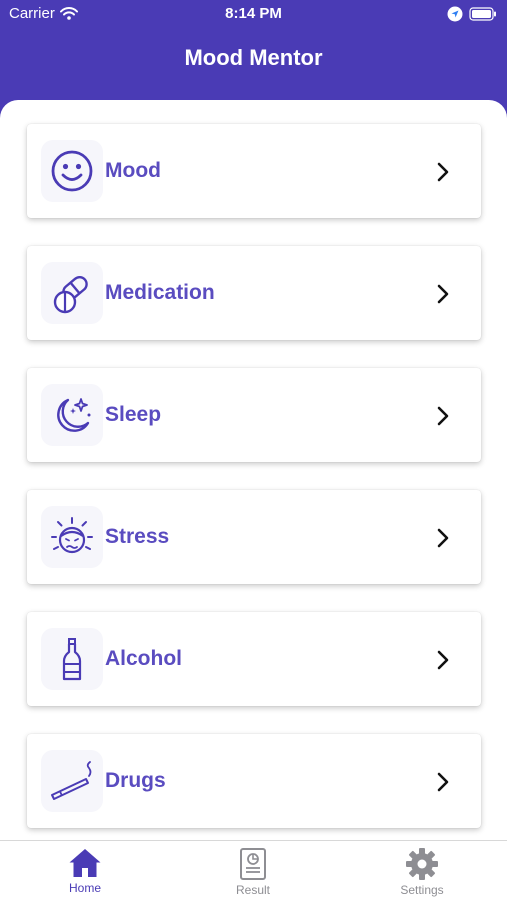  I want to click on status-time: 8:14 PM, so click(253, 13).